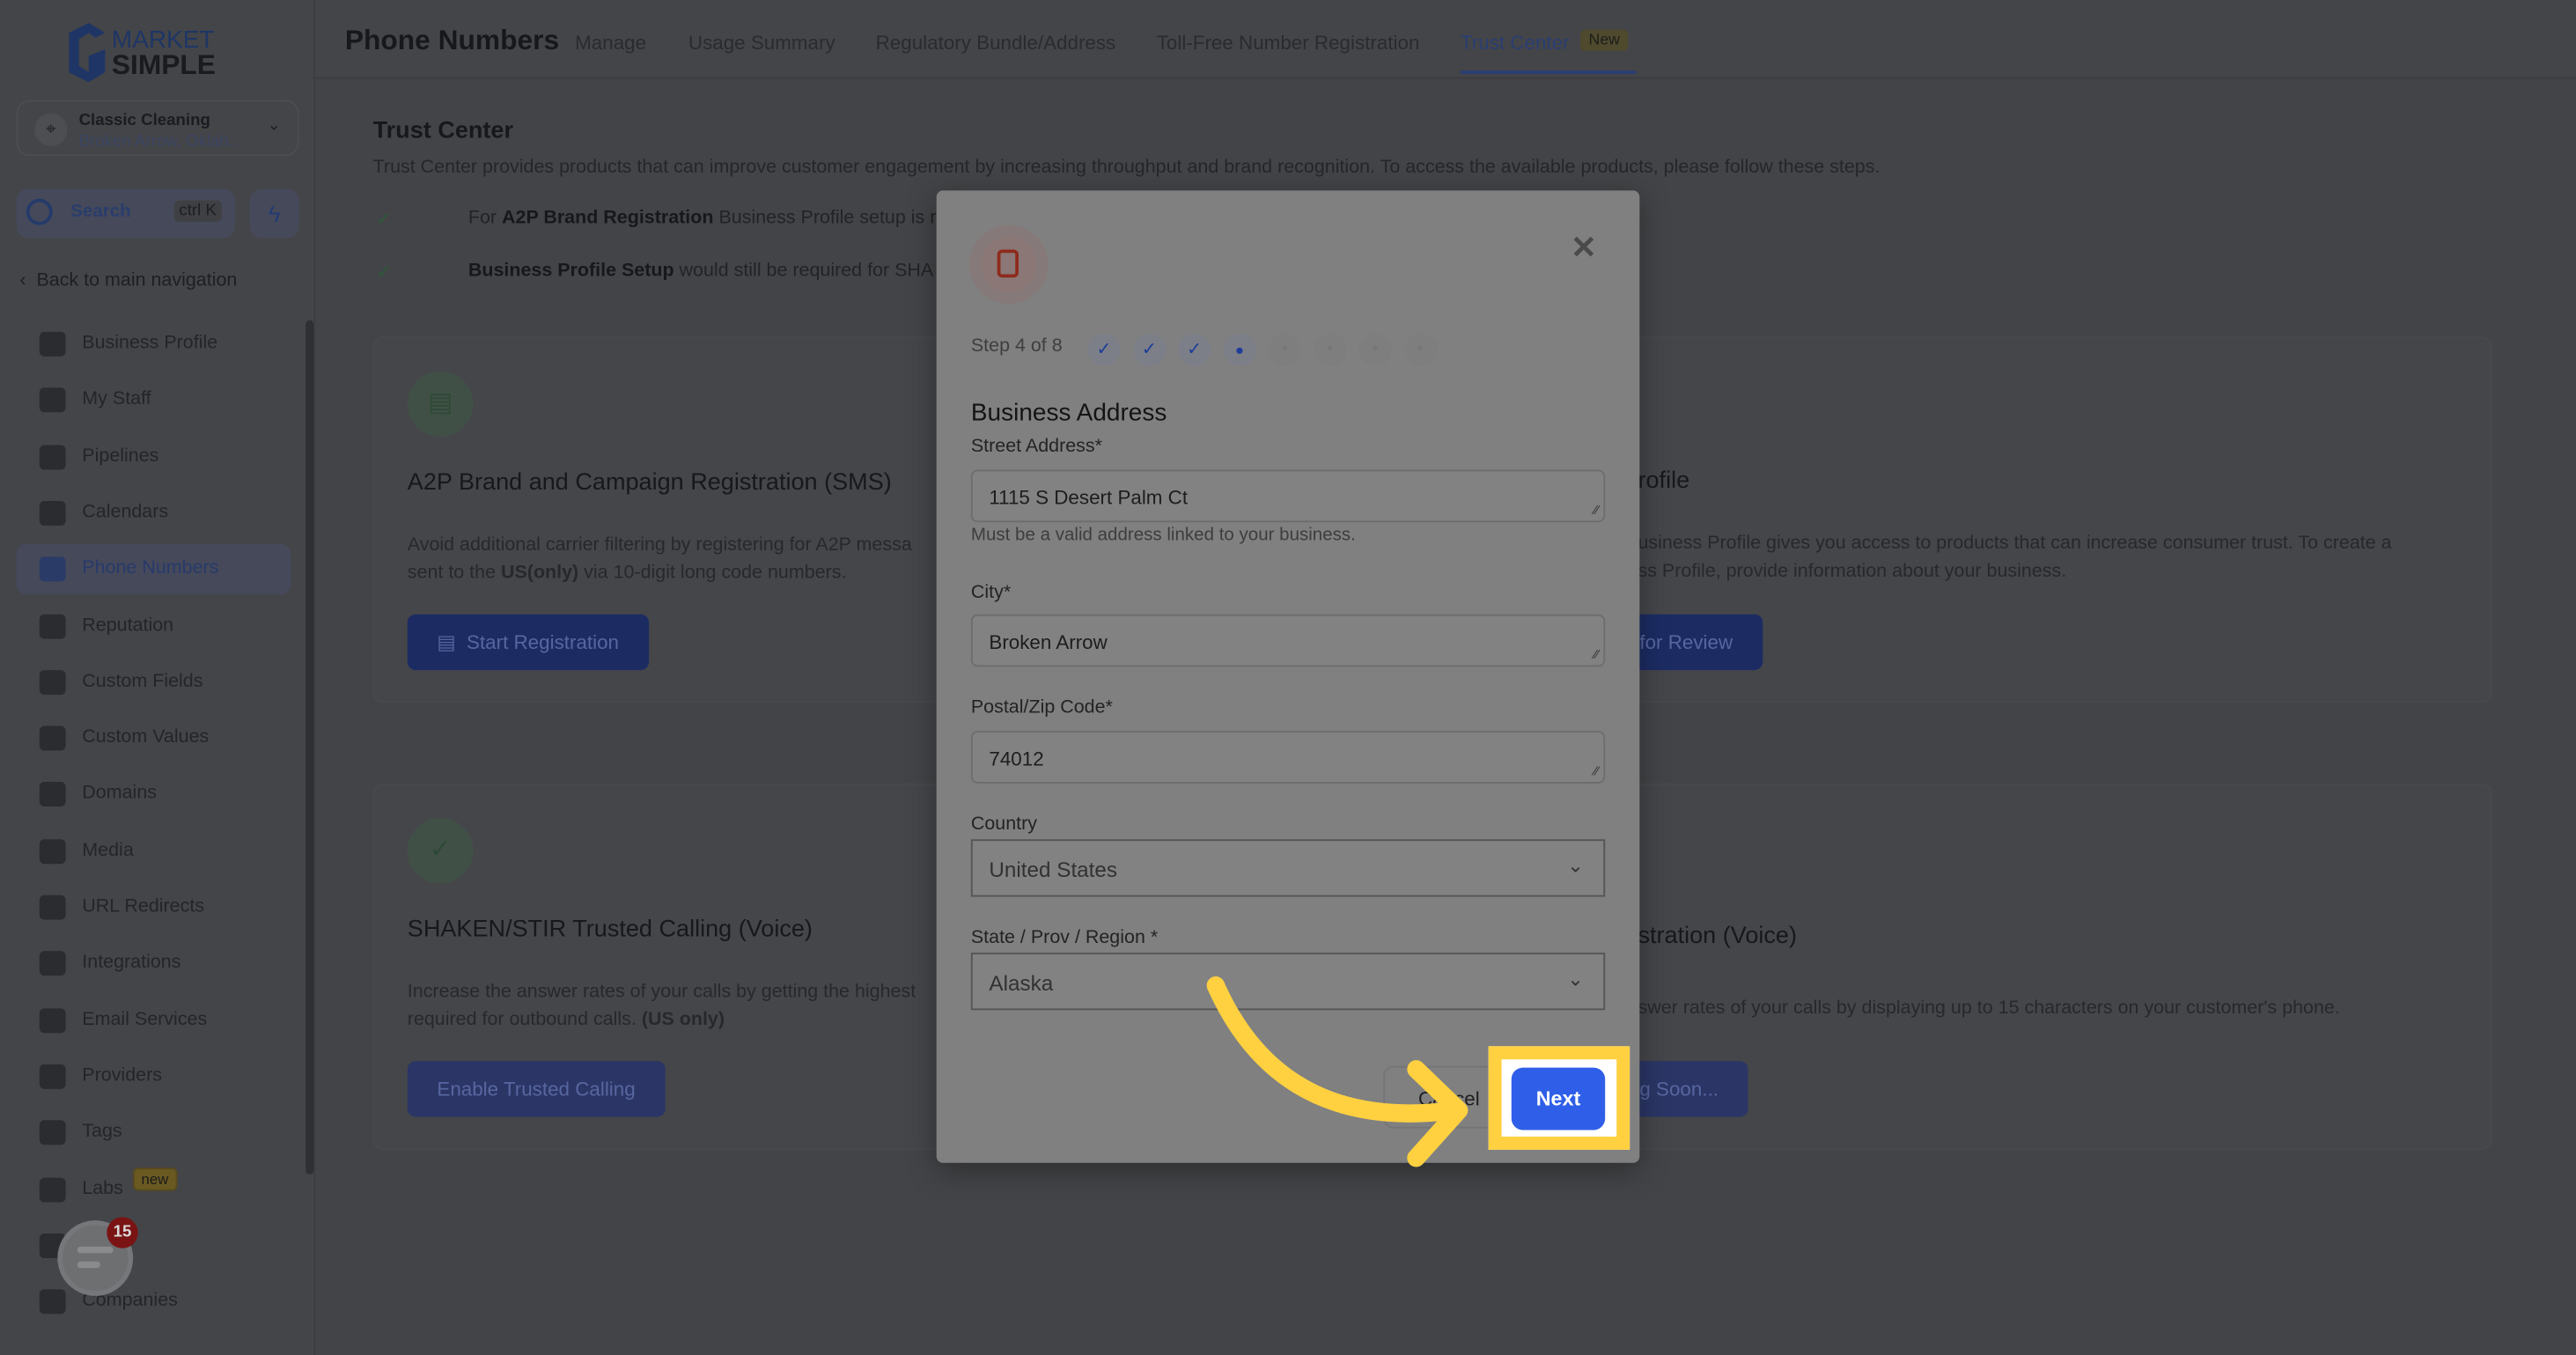 The width and height of the screenshot is (2576, 1355). Describe the element at coordinates (1288, 42) in the screenshot. I see `tab-toll-free-registration: Toll-Free Number Registration` at that location.